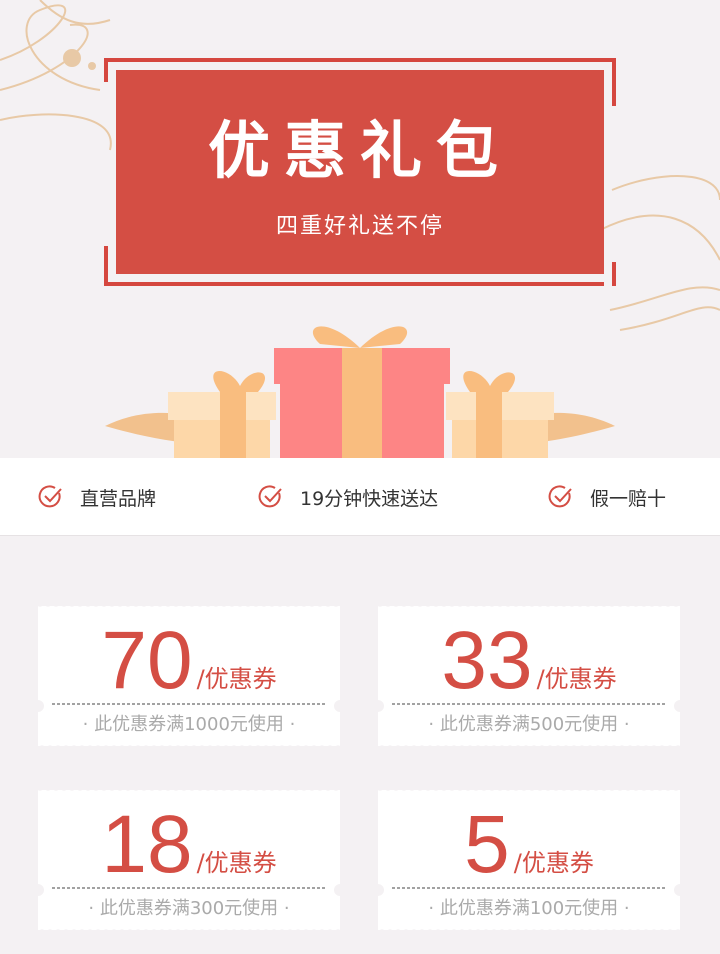 The height and width of the screenshot is (954, 720). Describe the element at coordinates (529, 908) in the screenshot. I see `coupon-condition: · 此优惠券满100元使用 ·` at that location.